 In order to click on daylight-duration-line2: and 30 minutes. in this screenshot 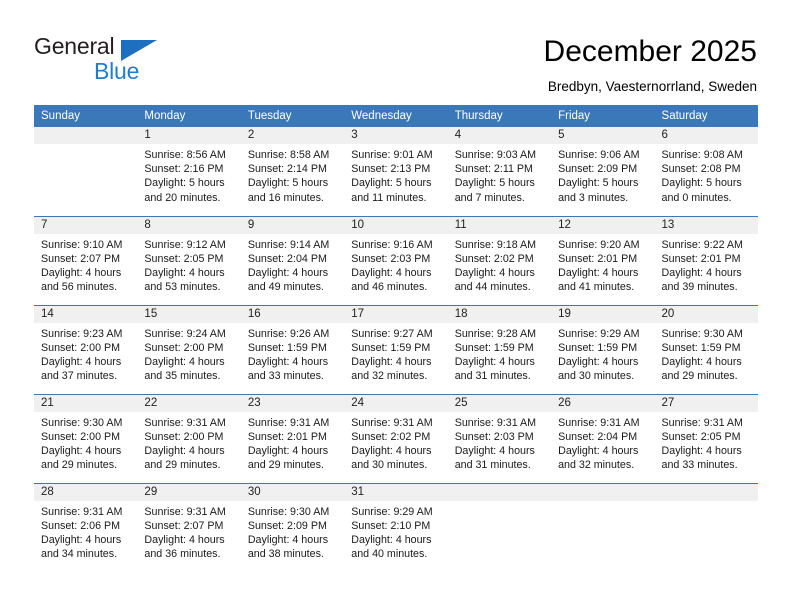, I will do `click(596, 376)`.